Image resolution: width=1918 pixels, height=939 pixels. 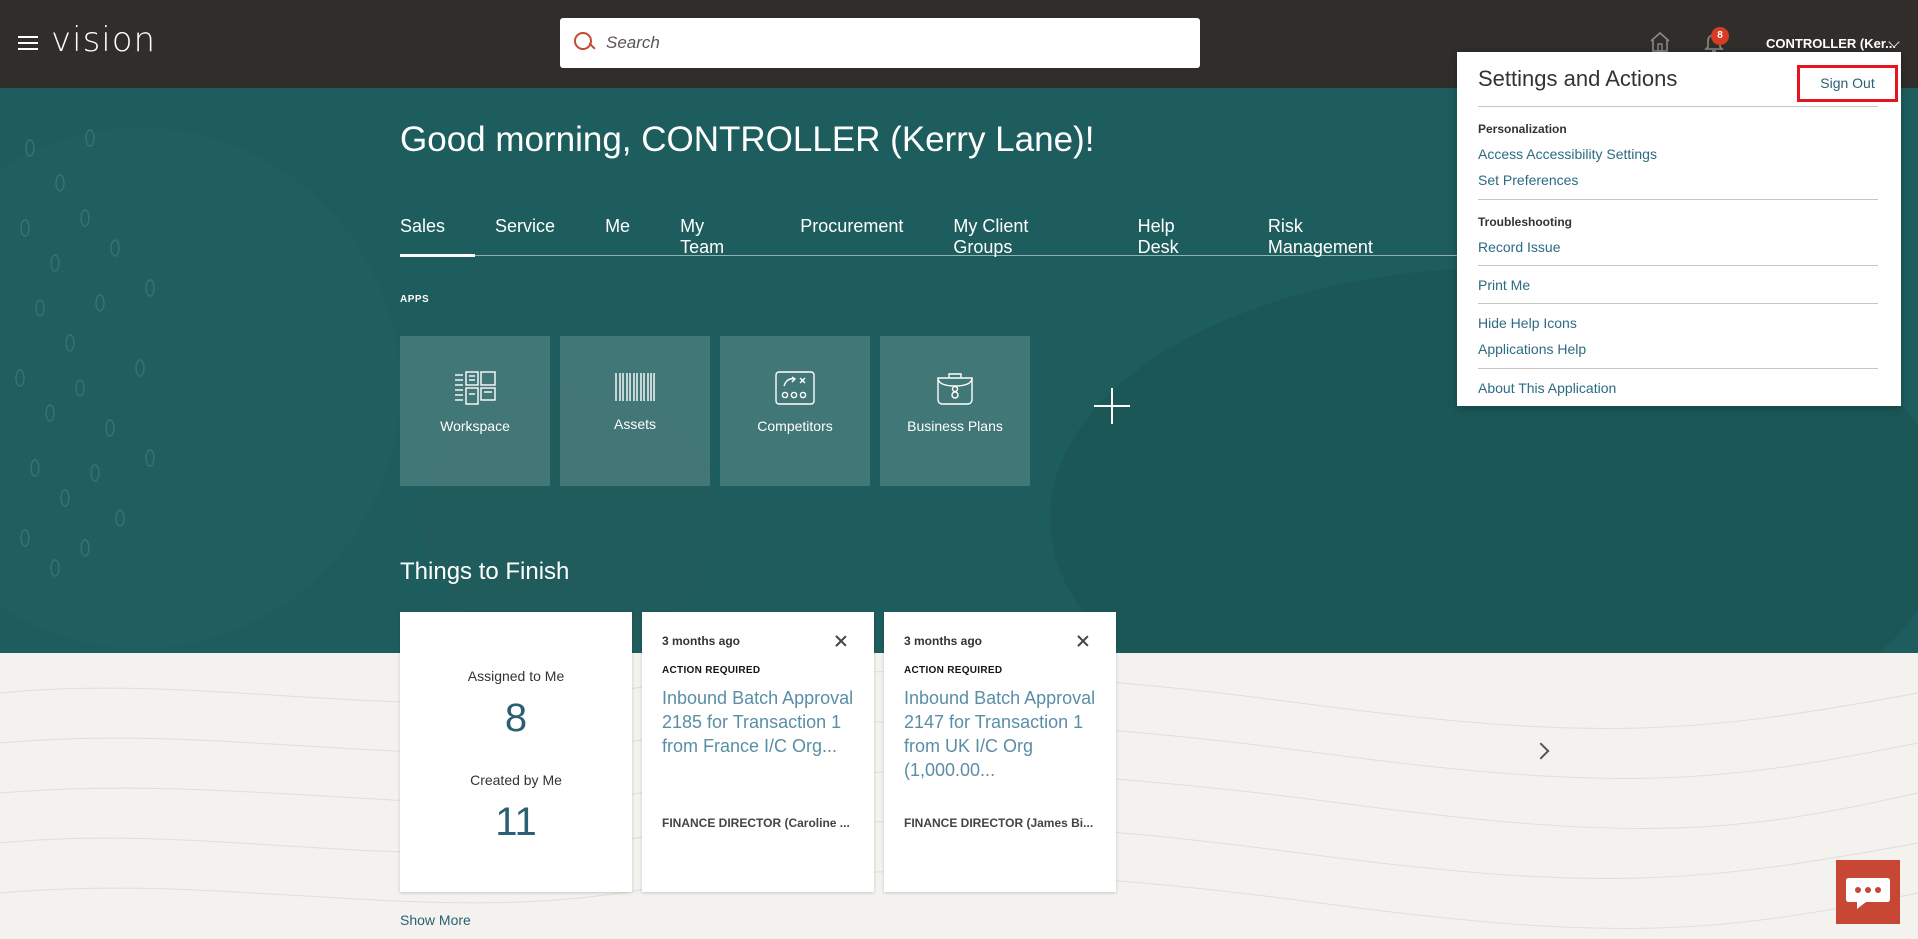 What do you see at coordinates (1178, 230) in the screenshot?
I see `tab-help-desk: Help Desk` at bounding box center [1178, 230].